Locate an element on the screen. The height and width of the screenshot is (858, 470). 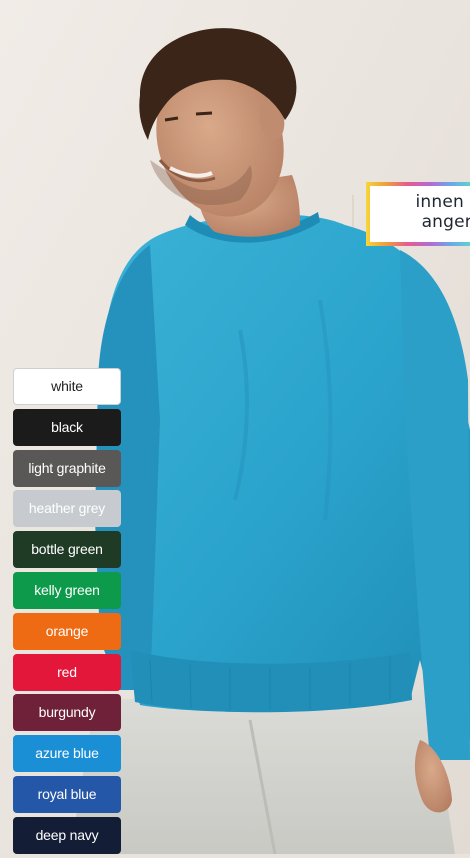
promo-label-line-1: innen is located at coordinates (439, 202).